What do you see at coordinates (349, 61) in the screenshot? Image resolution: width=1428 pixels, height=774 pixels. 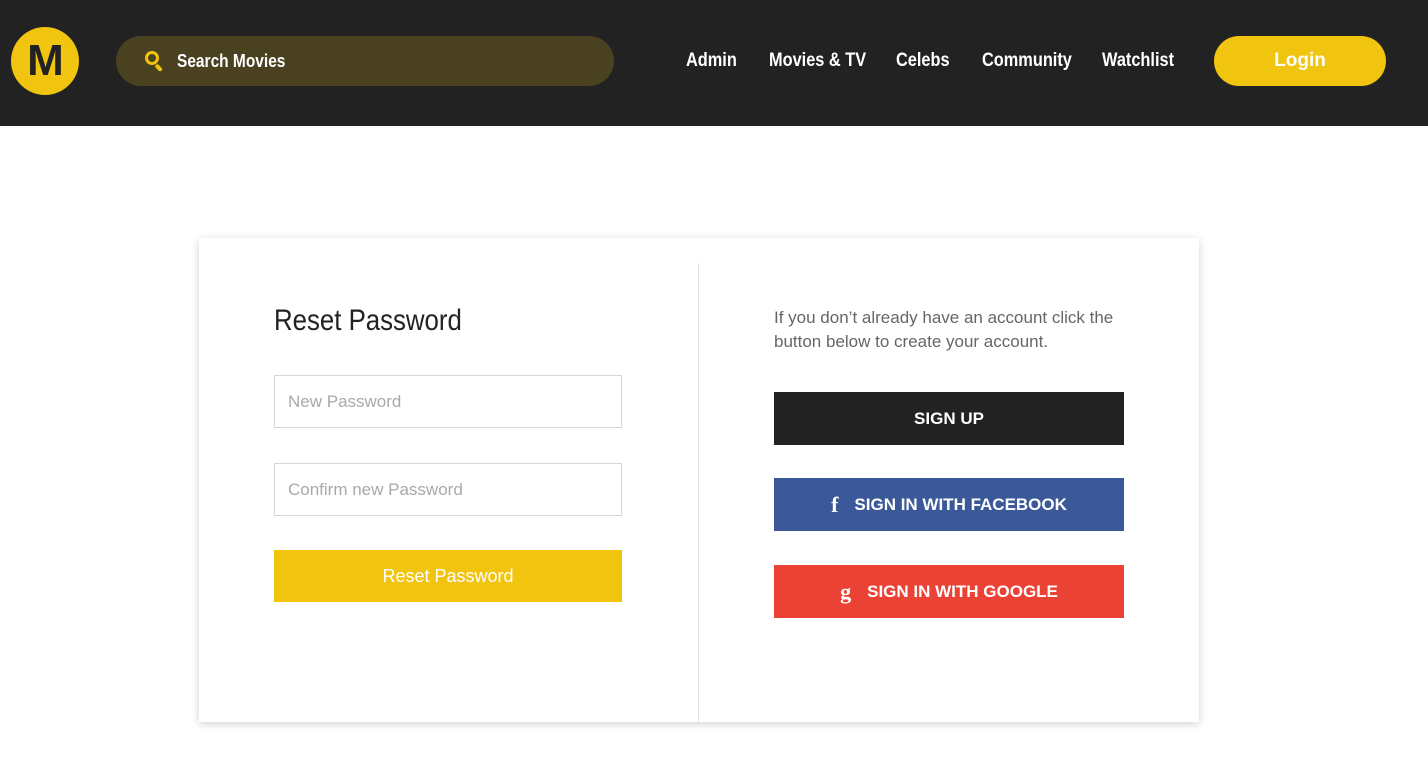 I see `search-input` at bounding box center [349, 61].